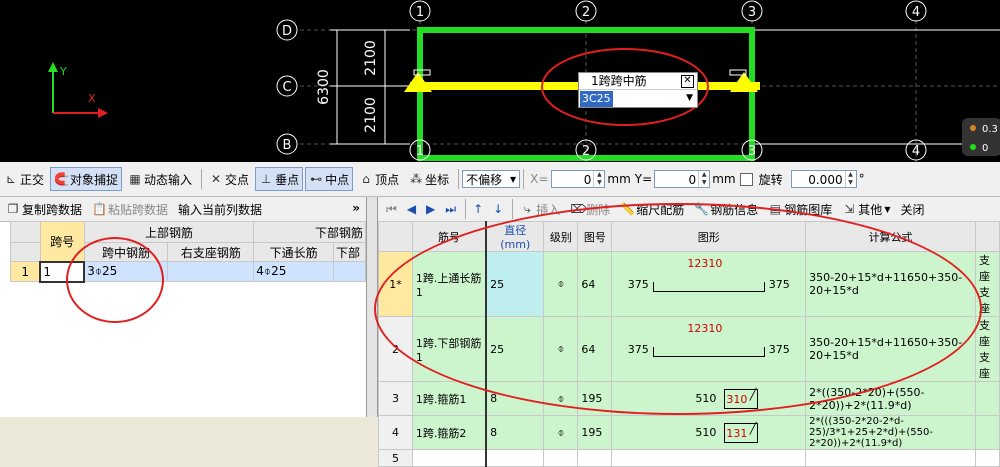 This screenshot has height=467, width=1000. Describe the element at coordinates (411, 209) in the screenshot. I see `prev-record-icon: ◀` at that location.